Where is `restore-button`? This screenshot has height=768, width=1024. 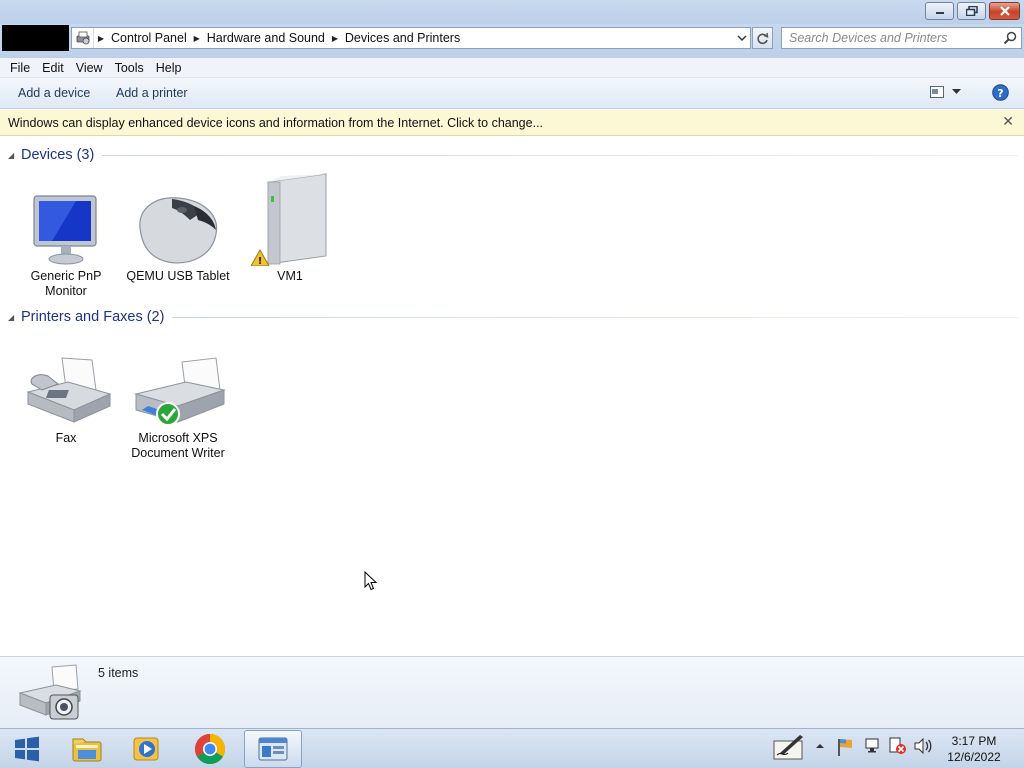
restore-button is located at coordinates (971, 11).